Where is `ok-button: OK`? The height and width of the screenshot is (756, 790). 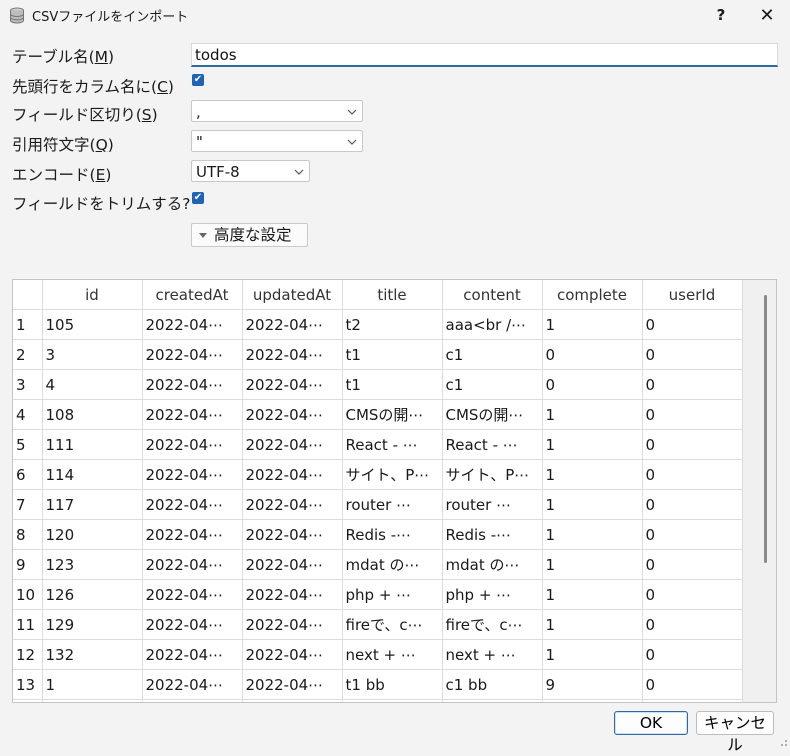 ok-button: OK is located at coordinates (651, 723).